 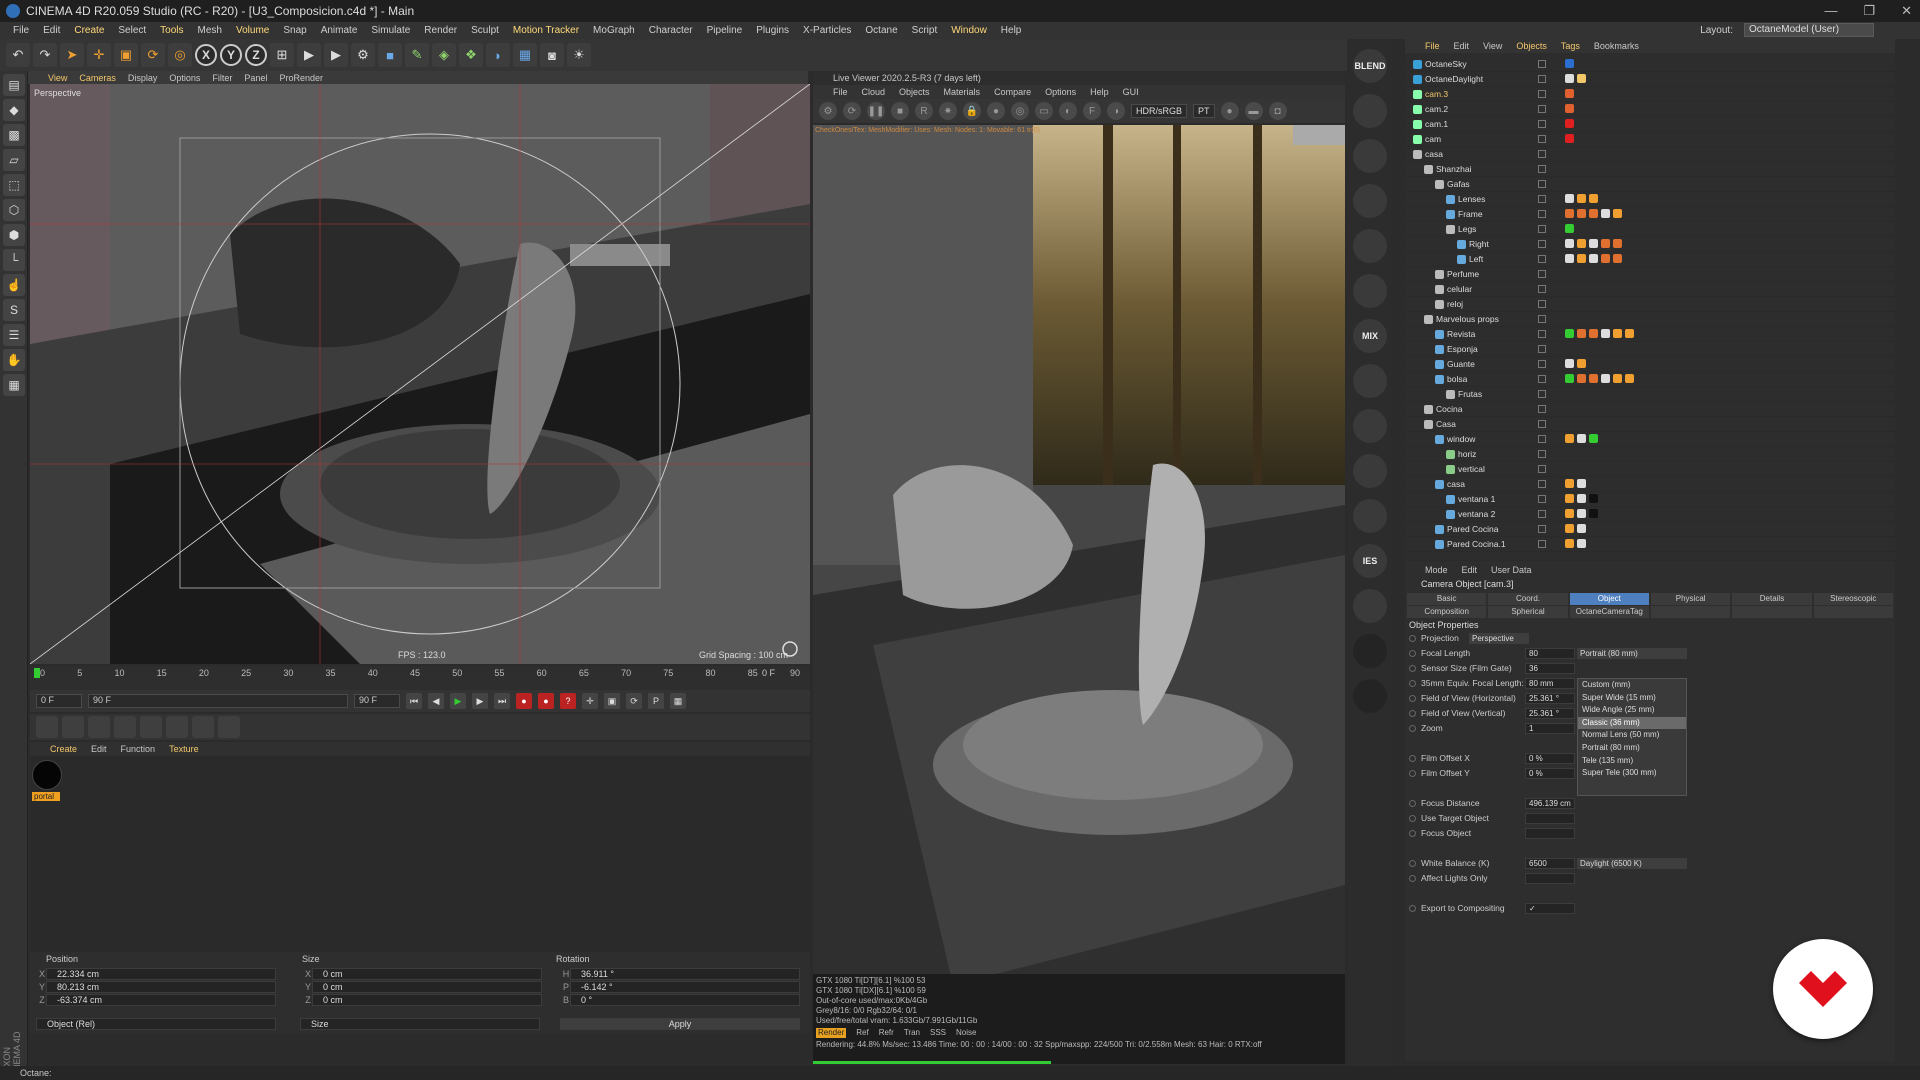 What do you see at coordinates (1609, 599) in the screenshot?
I see `tab-object: Object` at bounding box center [1609, 599].